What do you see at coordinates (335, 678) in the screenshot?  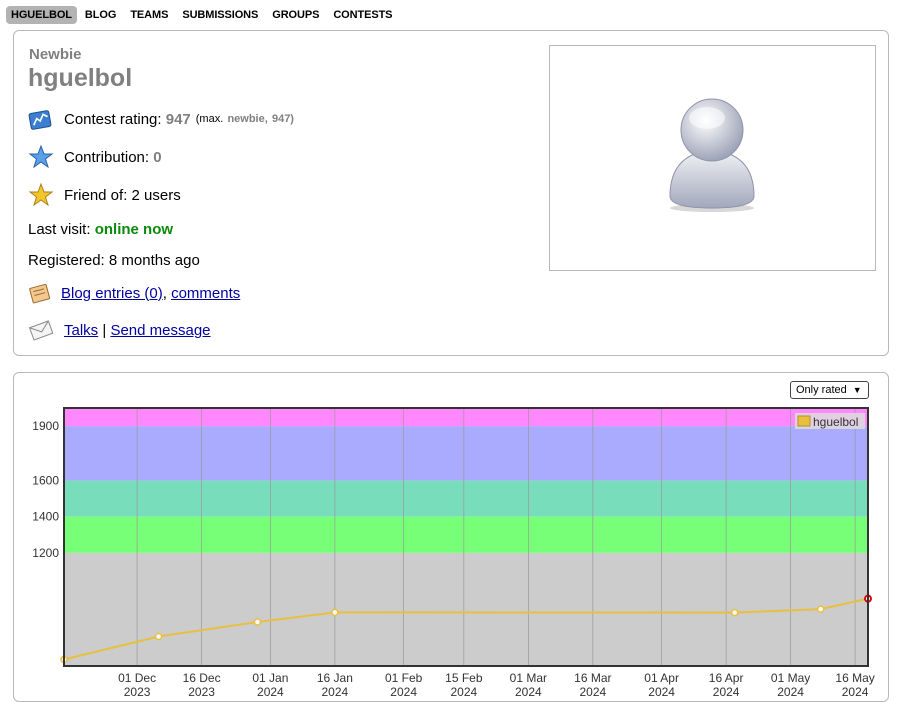 I see `x-tick-label: 16 Jan` at bounding box center [335, 678].